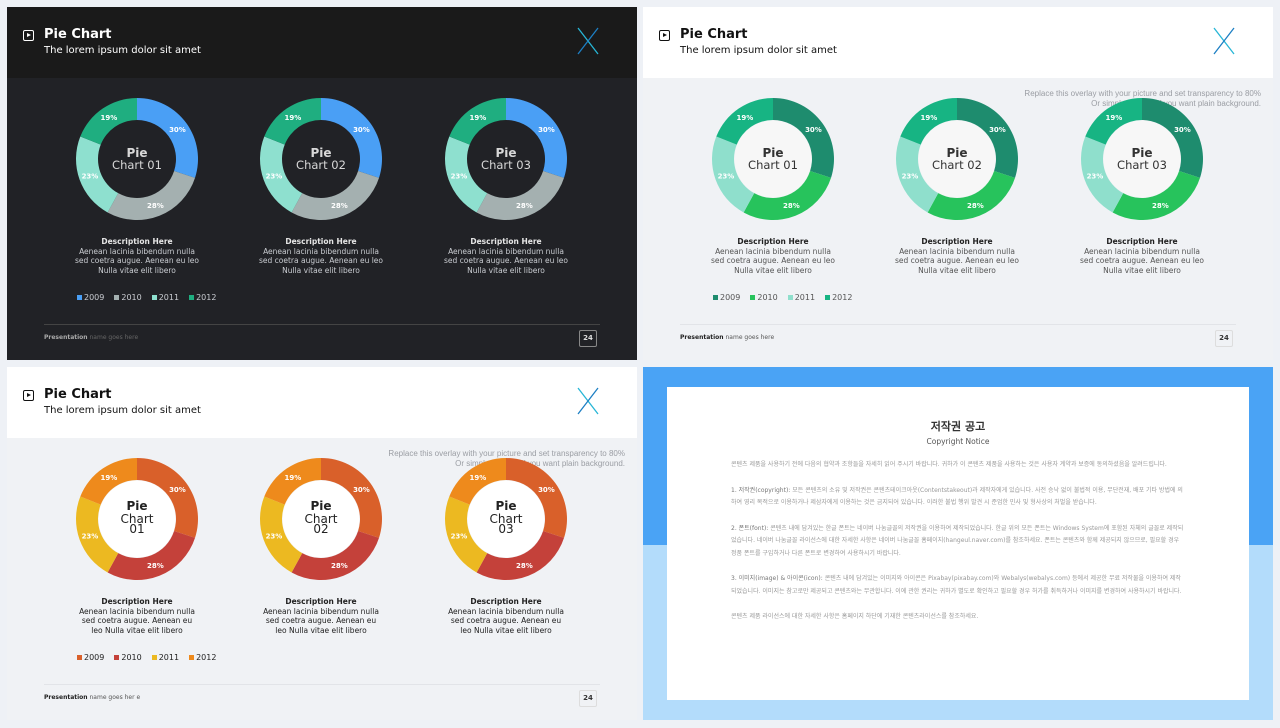  What do you see at coordinates (146, 657) in the screenshot?
I see `chart-legend: 2009 2010 2011 2012` at bounding box center [146, 657].